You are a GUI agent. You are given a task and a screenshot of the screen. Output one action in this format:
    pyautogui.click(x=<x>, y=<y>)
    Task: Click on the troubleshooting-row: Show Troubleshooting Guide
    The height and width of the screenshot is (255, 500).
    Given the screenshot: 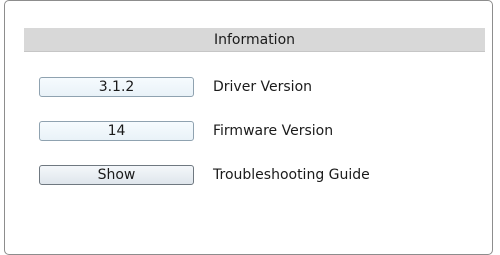 What is the action you would take?
    pyautogui.click(x=204, y=175)
    